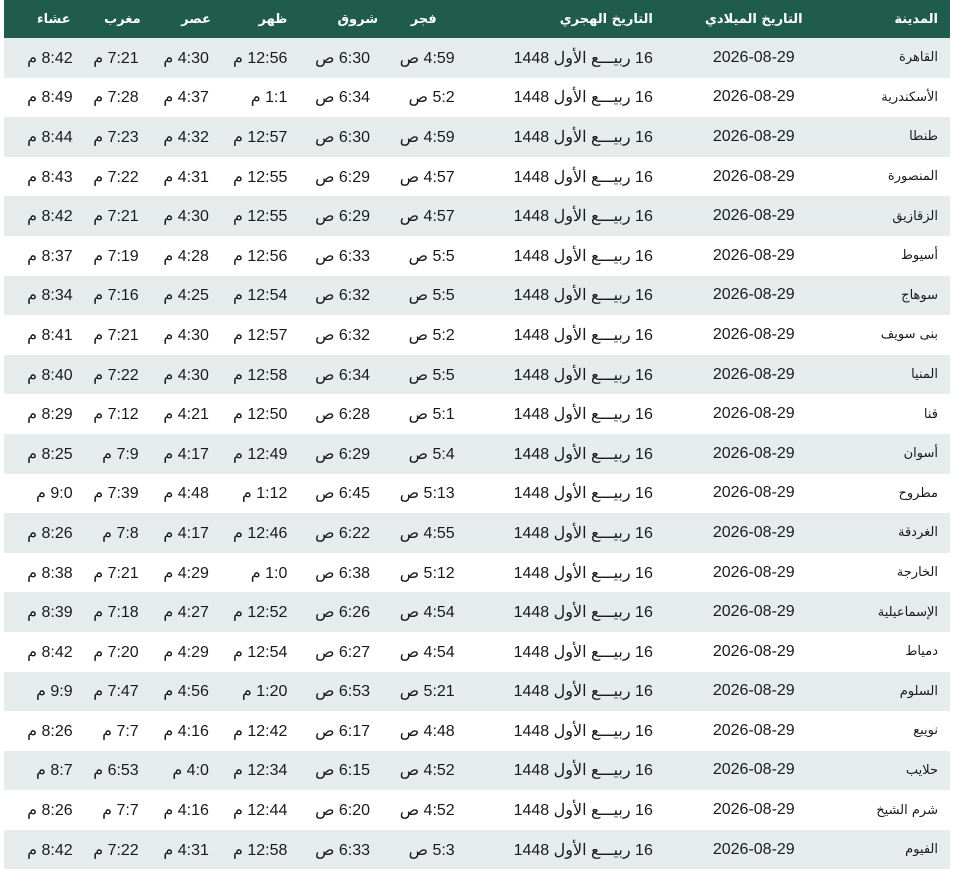 The image size is (954, 881). What do you see at coordinates (53, 19) in the screenshot?
I see `header-isha: عشاء` at bounding box center [53, 19].